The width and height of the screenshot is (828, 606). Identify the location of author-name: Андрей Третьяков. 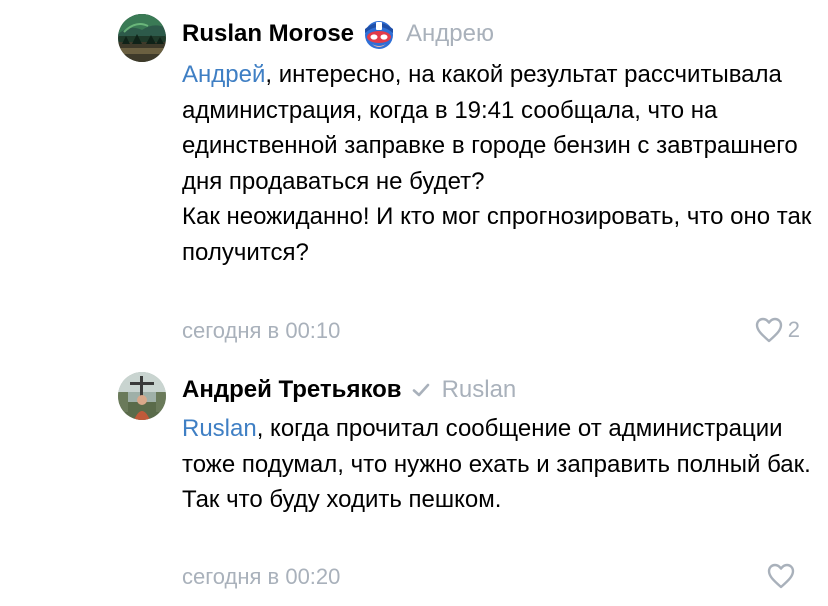
(292, 390).